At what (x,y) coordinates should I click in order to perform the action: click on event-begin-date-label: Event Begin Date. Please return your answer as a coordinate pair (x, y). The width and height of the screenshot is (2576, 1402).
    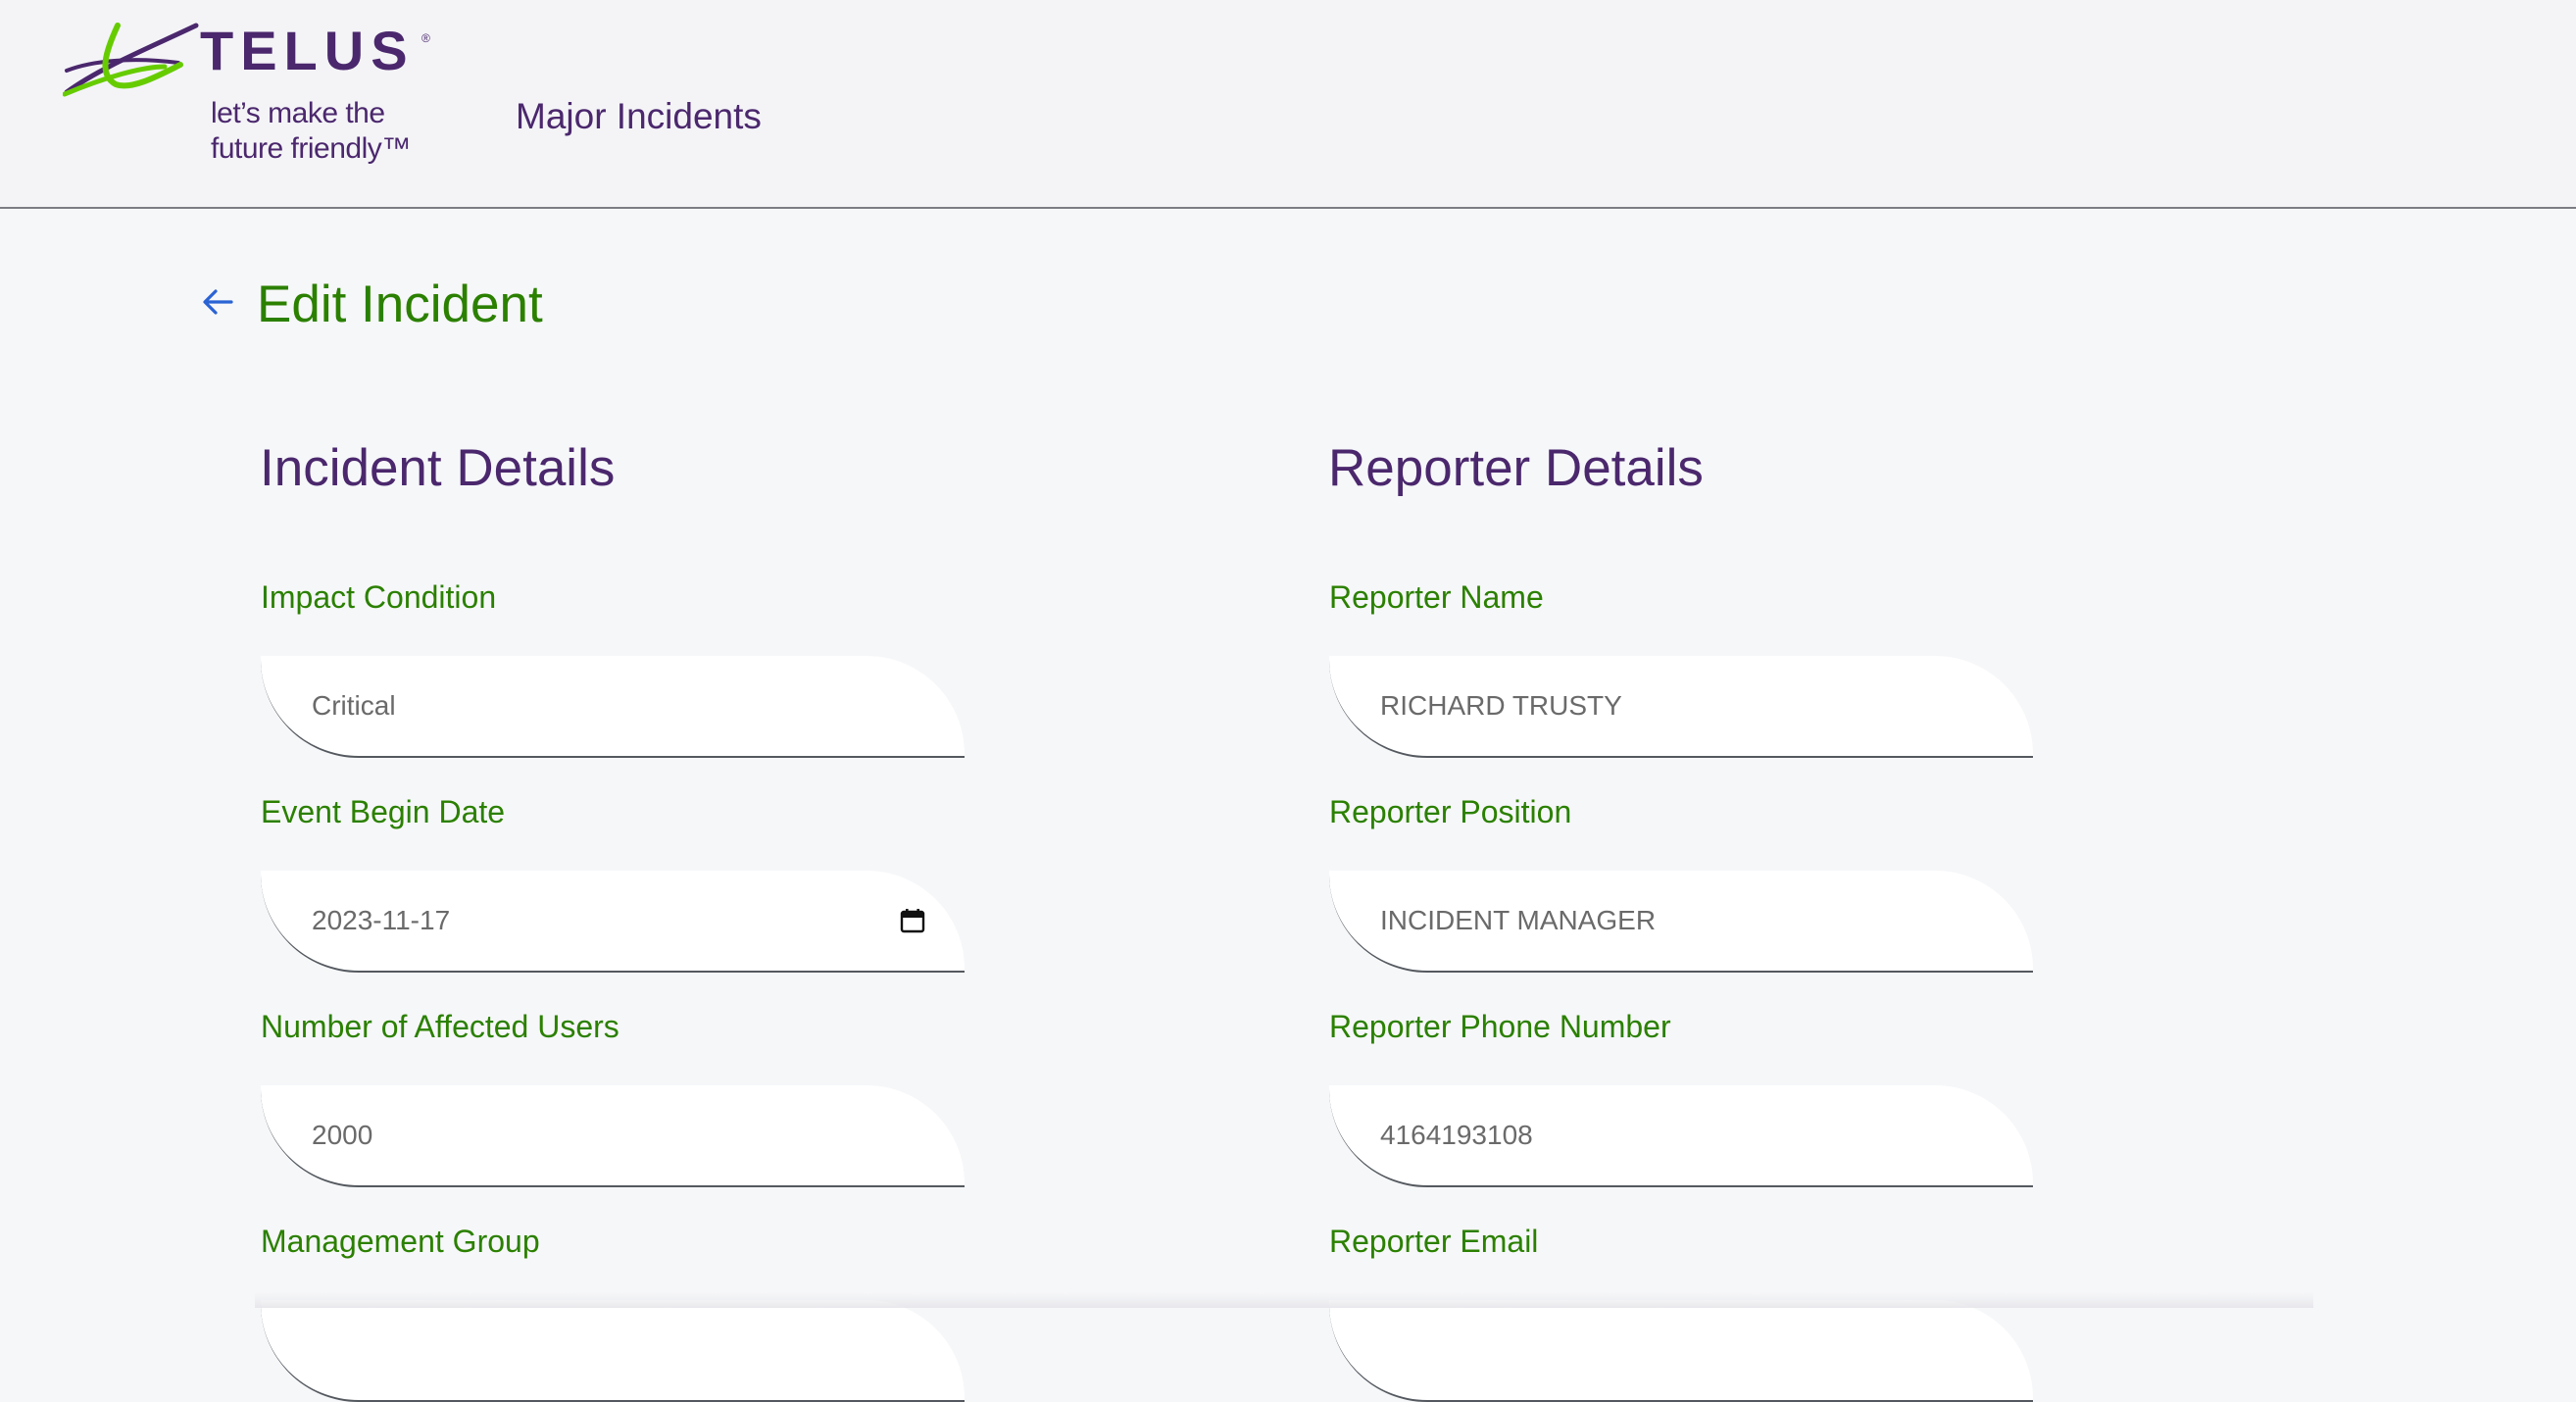
    Looking at the image, I should click on (383, 811).